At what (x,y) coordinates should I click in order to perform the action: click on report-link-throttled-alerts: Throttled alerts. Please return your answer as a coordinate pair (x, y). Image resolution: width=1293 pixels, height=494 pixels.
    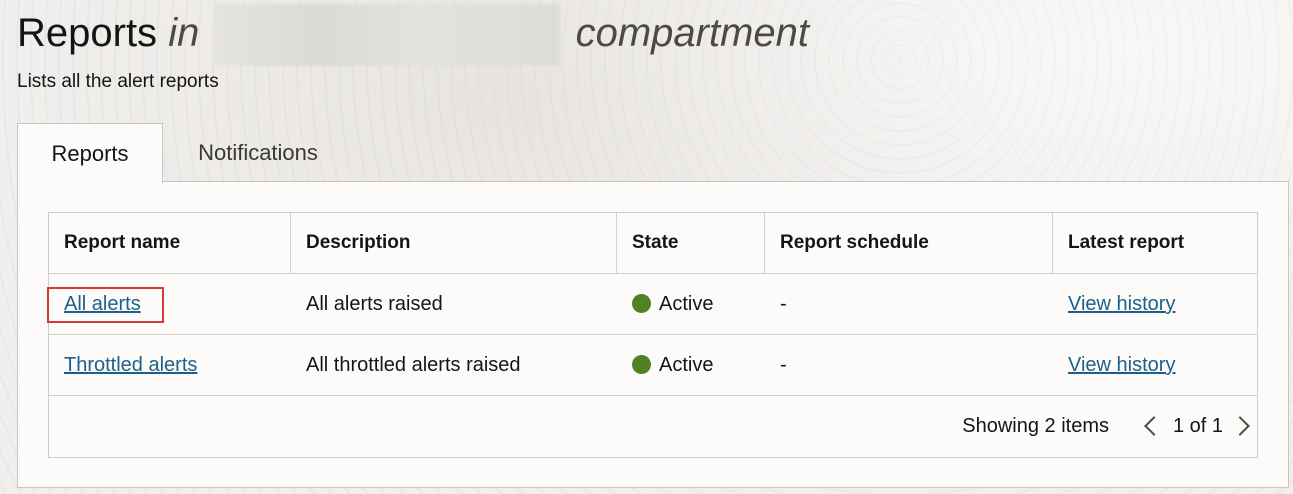
    Looking at the image, I should click on (130, 365).